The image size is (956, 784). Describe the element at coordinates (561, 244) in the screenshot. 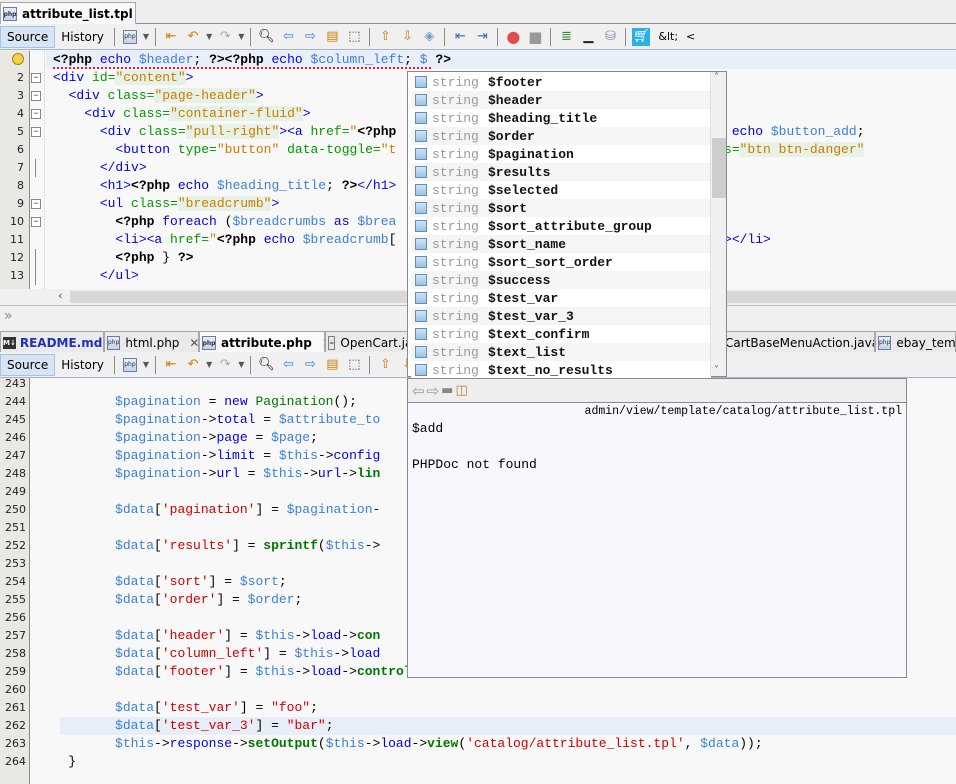

I see `completion-item: string $sort_name` at that location.